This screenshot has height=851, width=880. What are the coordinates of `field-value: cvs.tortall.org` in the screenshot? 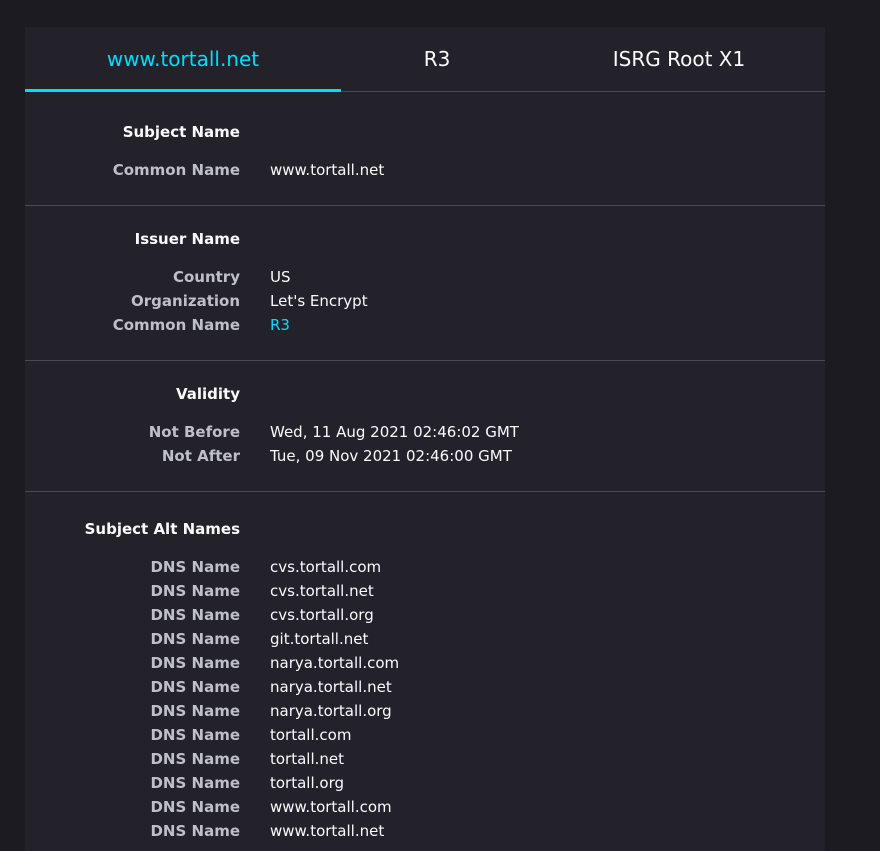 It's located at (322, 615).